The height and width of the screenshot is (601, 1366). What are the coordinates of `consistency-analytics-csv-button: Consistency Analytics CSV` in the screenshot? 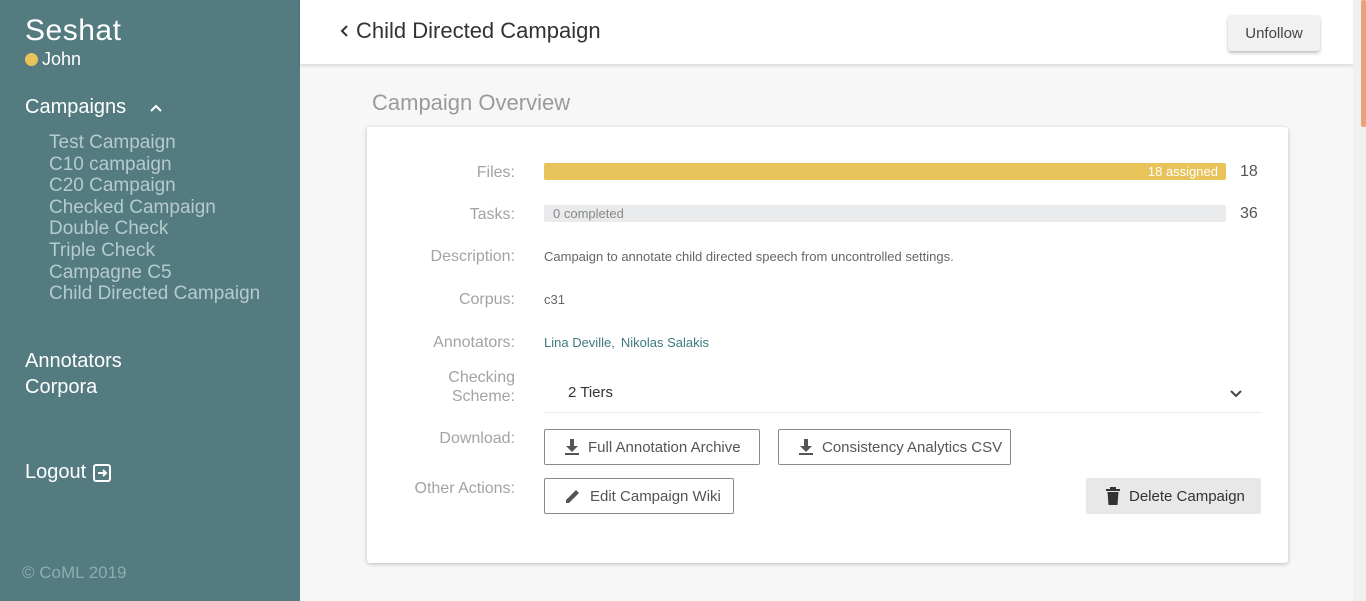 It's located at (894, 447).